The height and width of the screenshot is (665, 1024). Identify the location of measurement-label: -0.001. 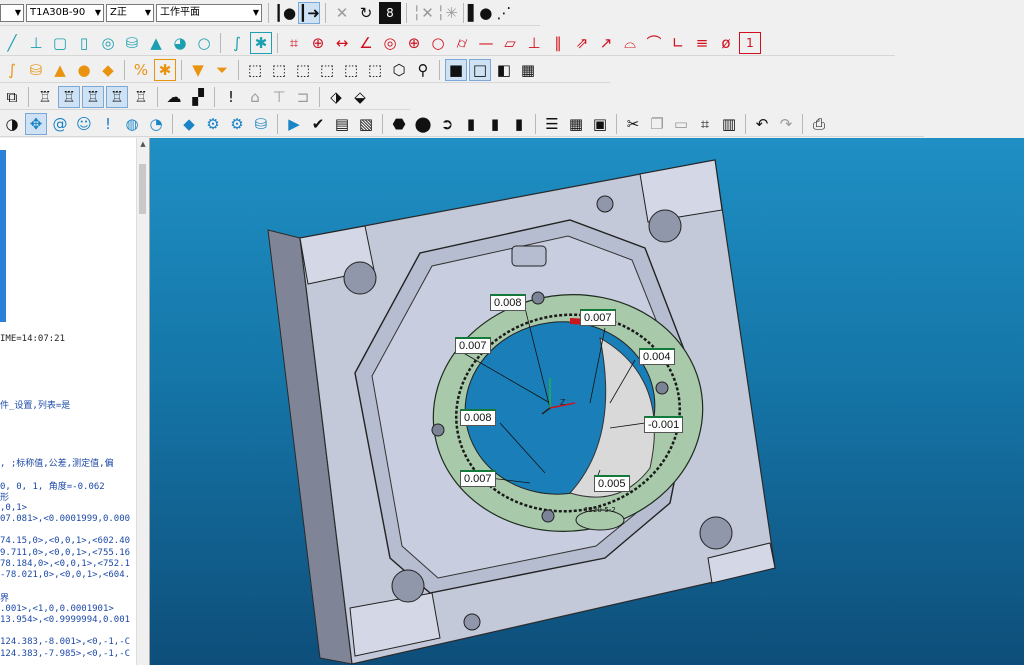
(664, 424).